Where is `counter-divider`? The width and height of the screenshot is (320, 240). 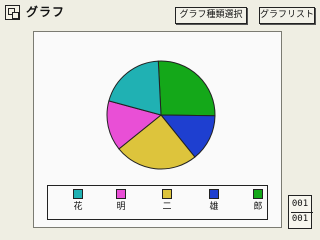
counter-divider is located at coordinates (302, 212).